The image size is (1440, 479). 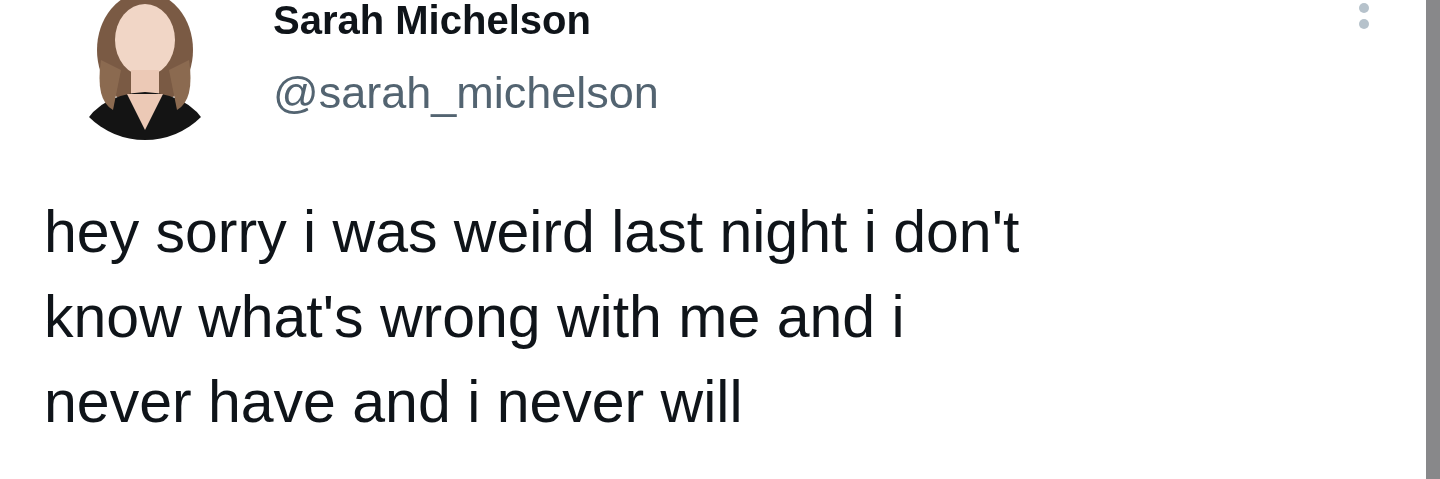 I want to click on scrollbar, so click(x=1433, y=239).